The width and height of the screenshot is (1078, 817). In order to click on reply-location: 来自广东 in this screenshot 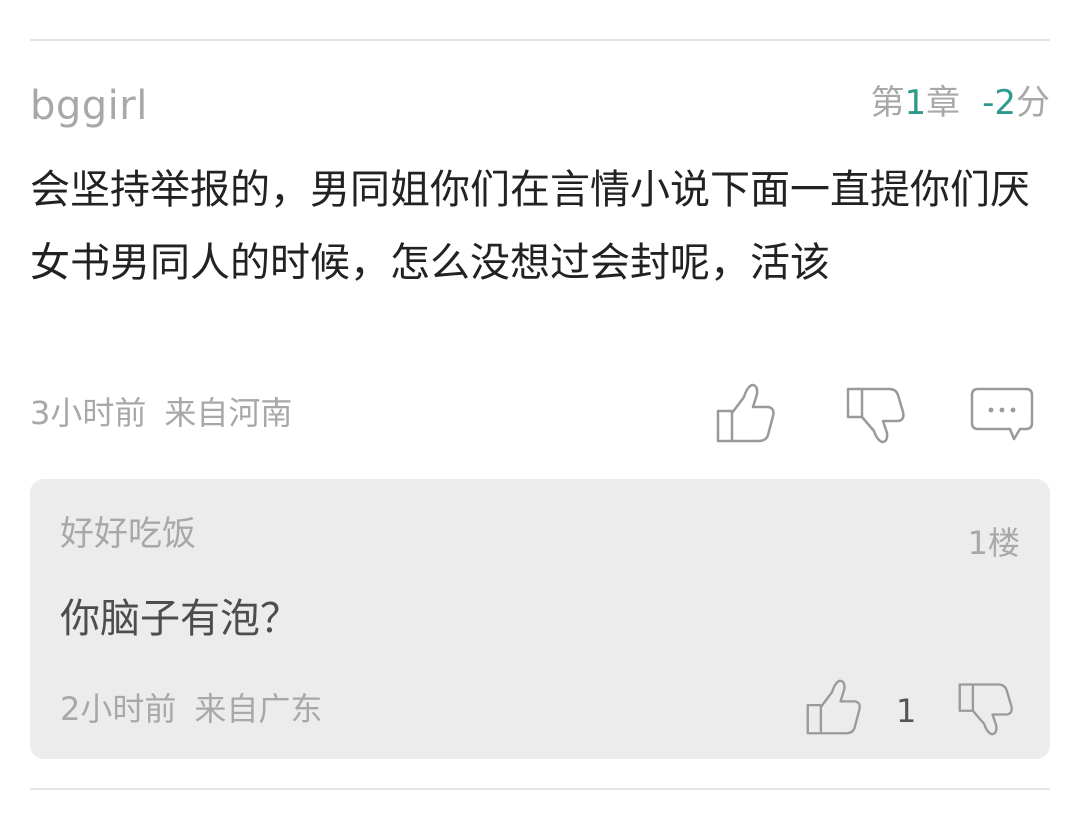, I will do `click(258, 709)`.